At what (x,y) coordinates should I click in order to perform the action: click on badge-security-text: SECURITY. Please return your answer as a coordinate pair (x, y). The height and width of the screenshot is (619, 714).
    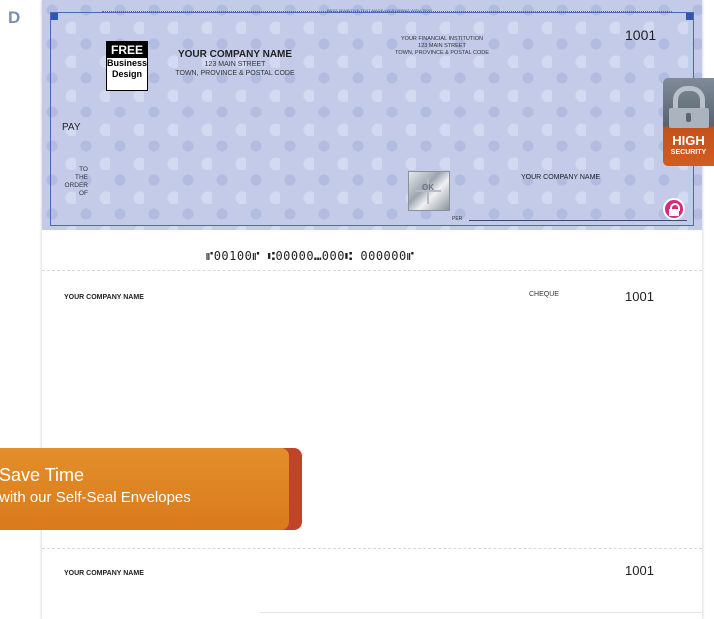
    Looking at the image, I should click on (688, 152).